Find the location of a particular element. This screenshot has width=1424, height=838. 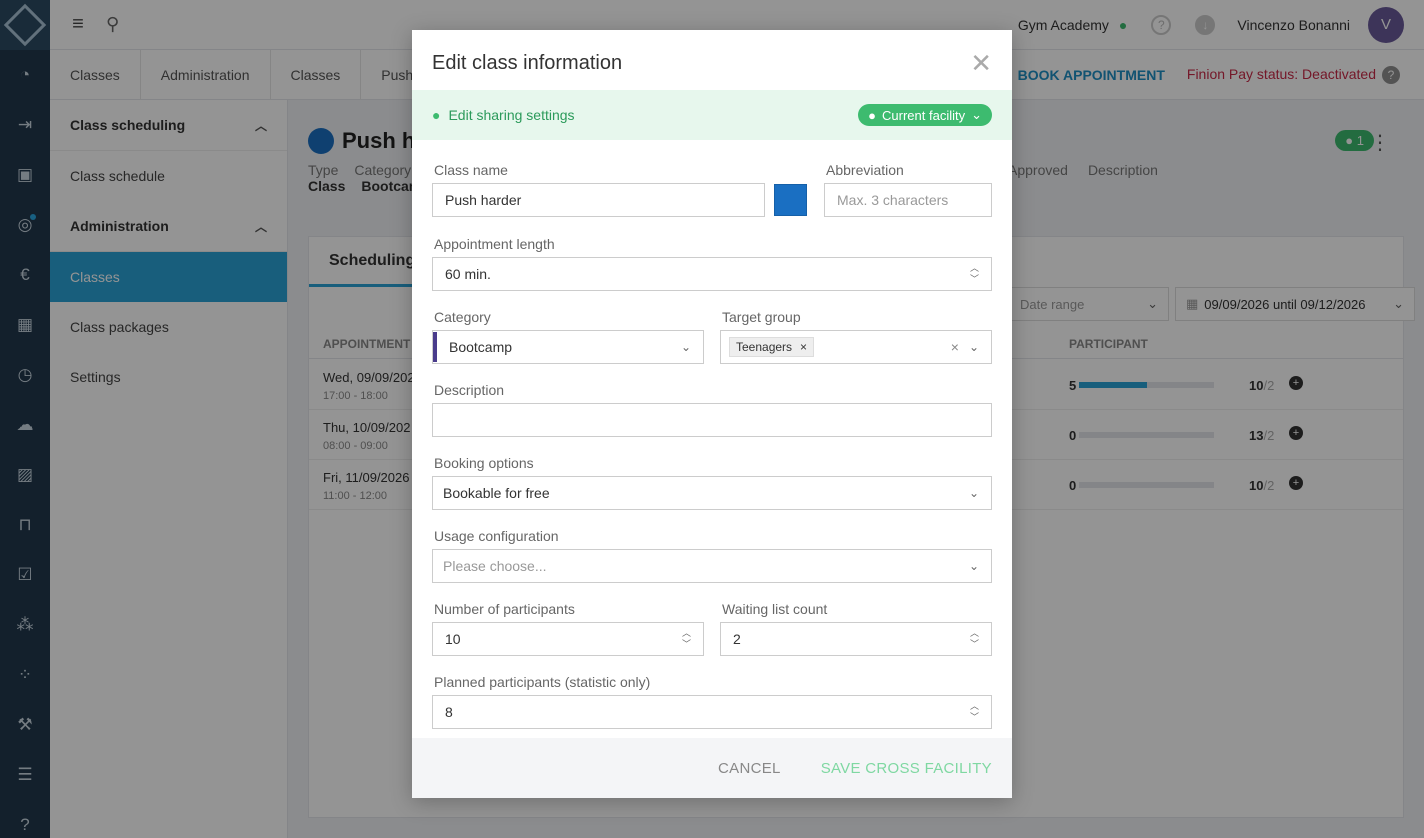

tag-label: Teenagers is located at coordinates (764, 347).